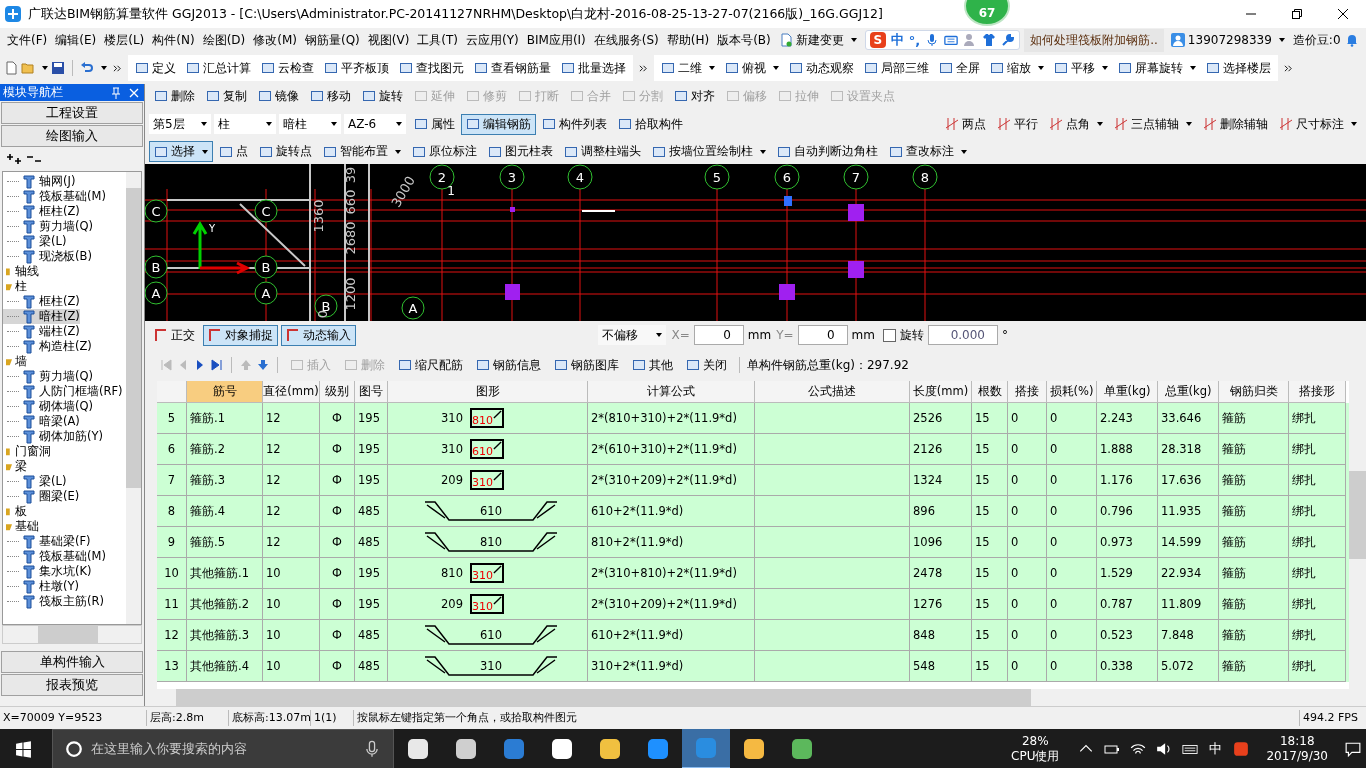 This screenshot has width=1366, height=768. Describe the element at coordinates (174, 335) in the screenshot. I see `toggle-button: 正交` at that location.